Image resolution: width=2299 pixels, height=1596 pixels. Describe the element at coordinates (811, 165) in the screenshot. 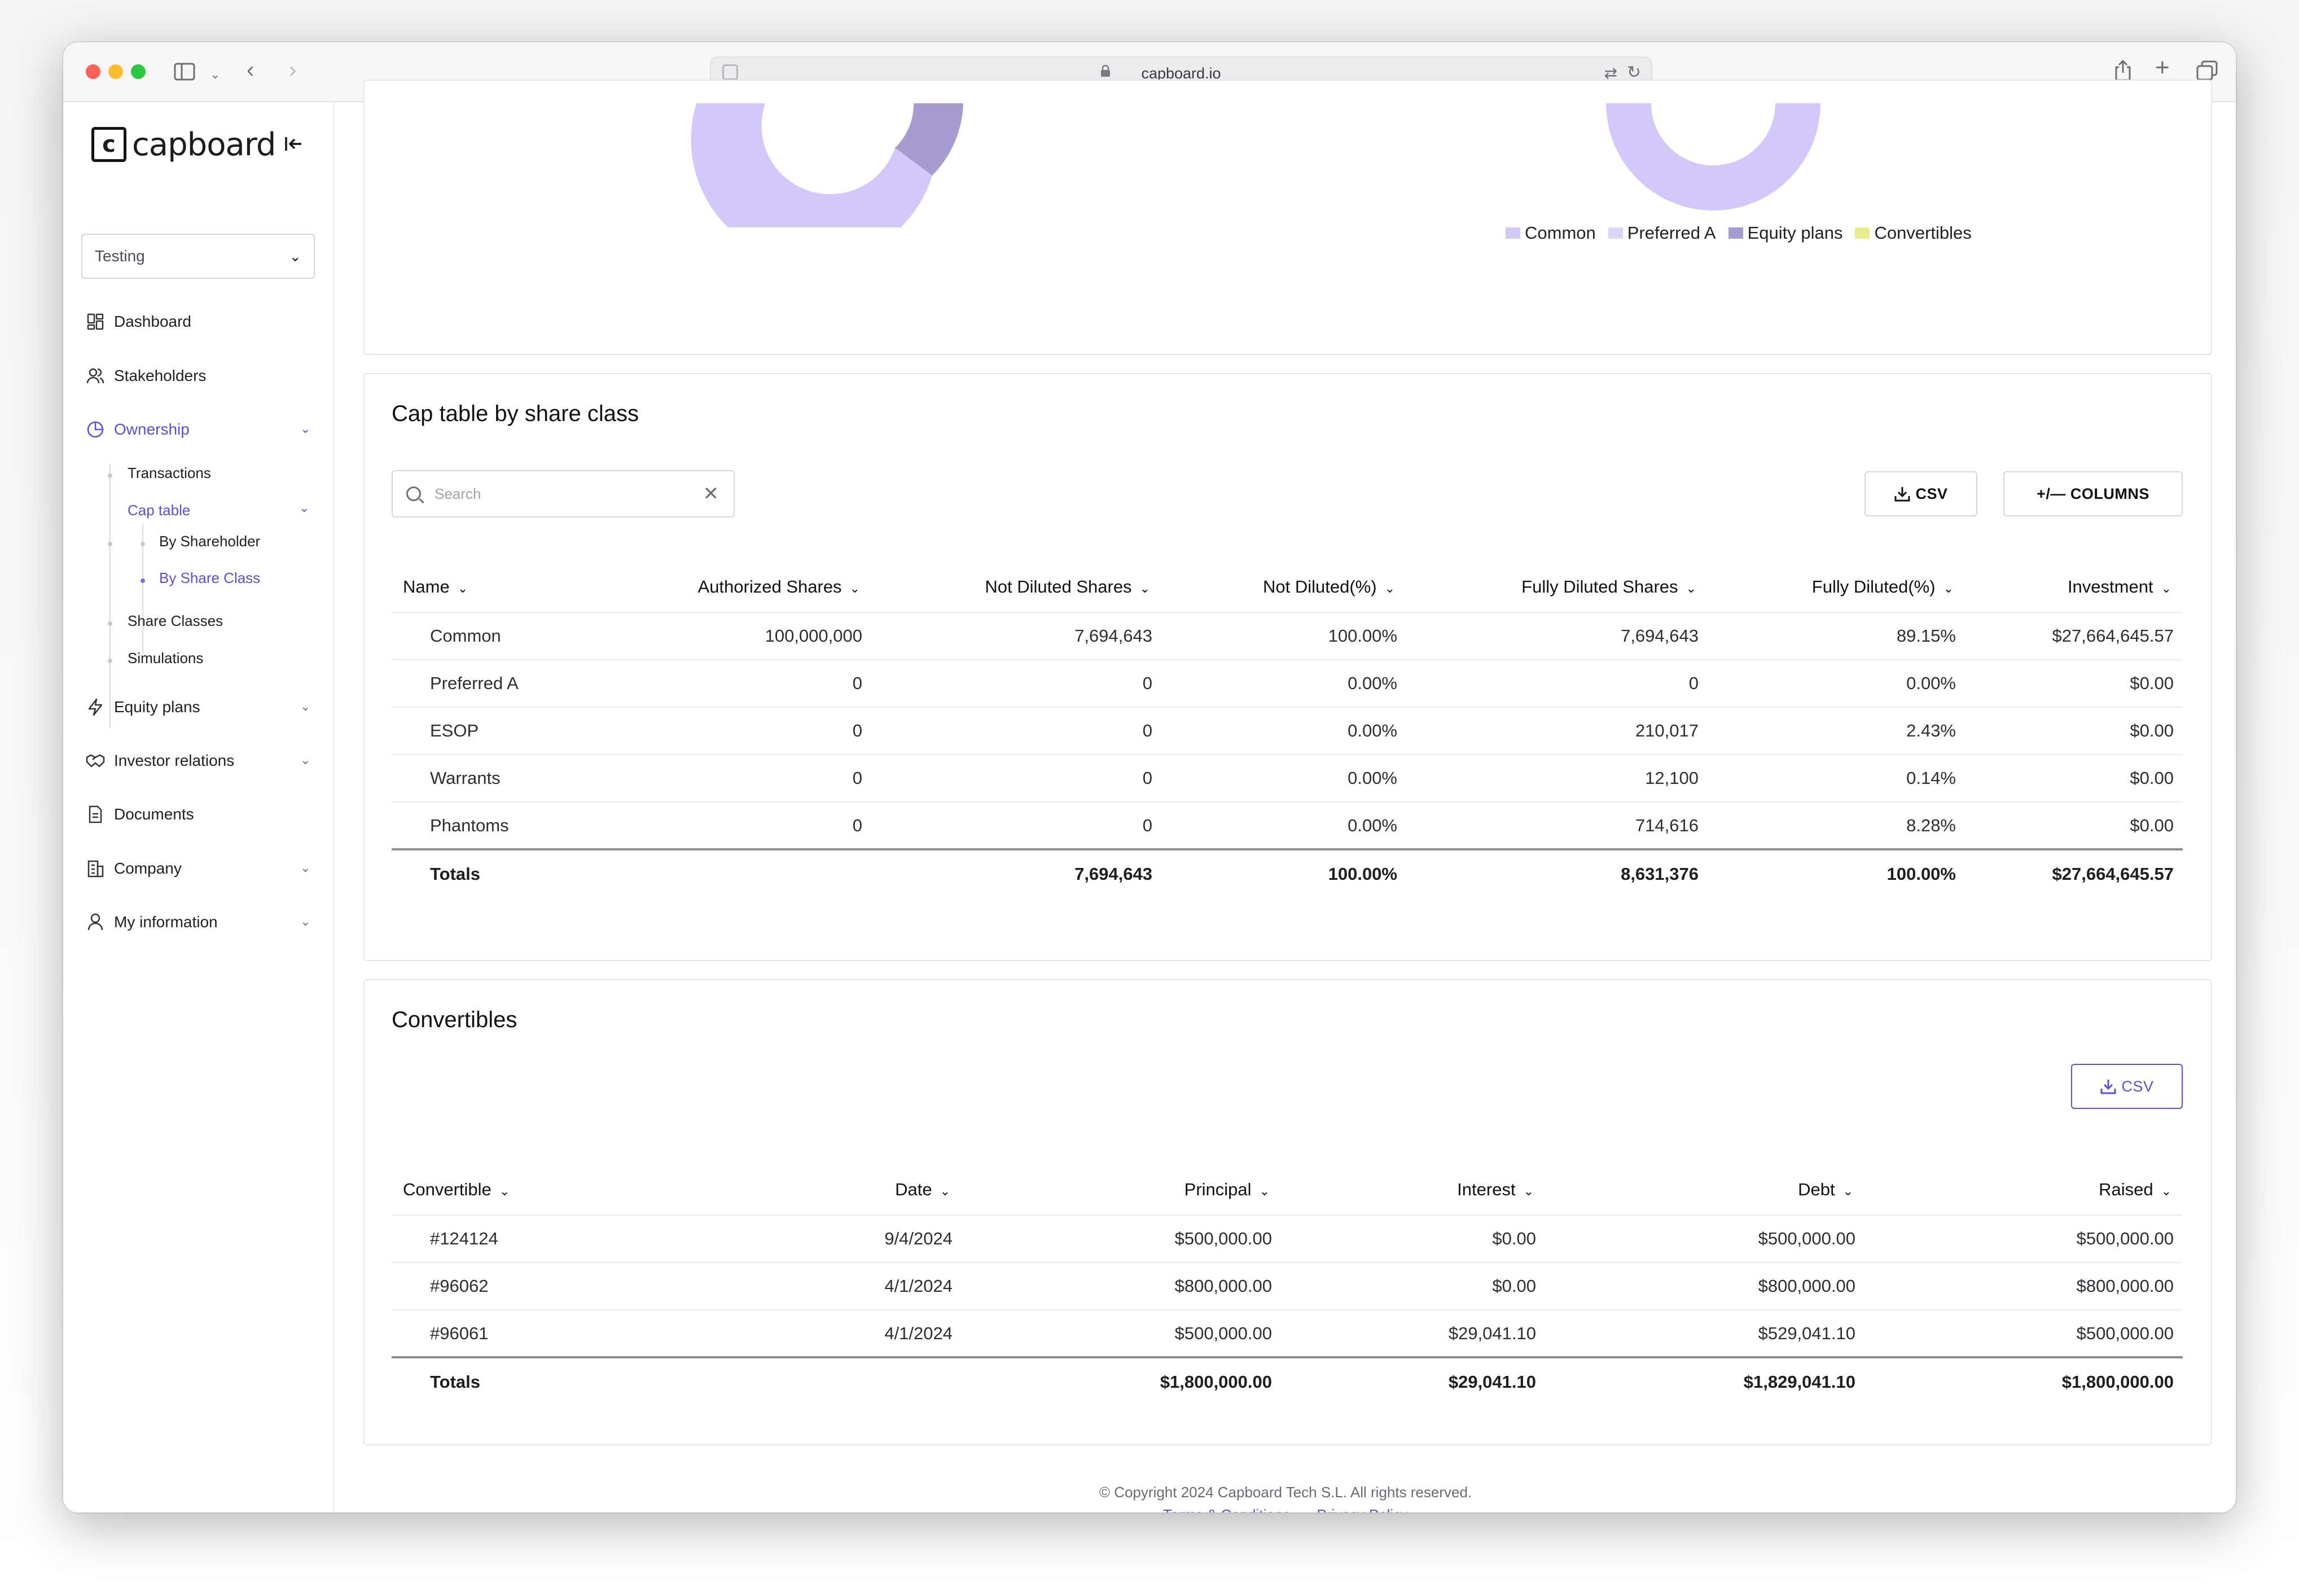

I see `donut-chart-left-common-segment` at that location.